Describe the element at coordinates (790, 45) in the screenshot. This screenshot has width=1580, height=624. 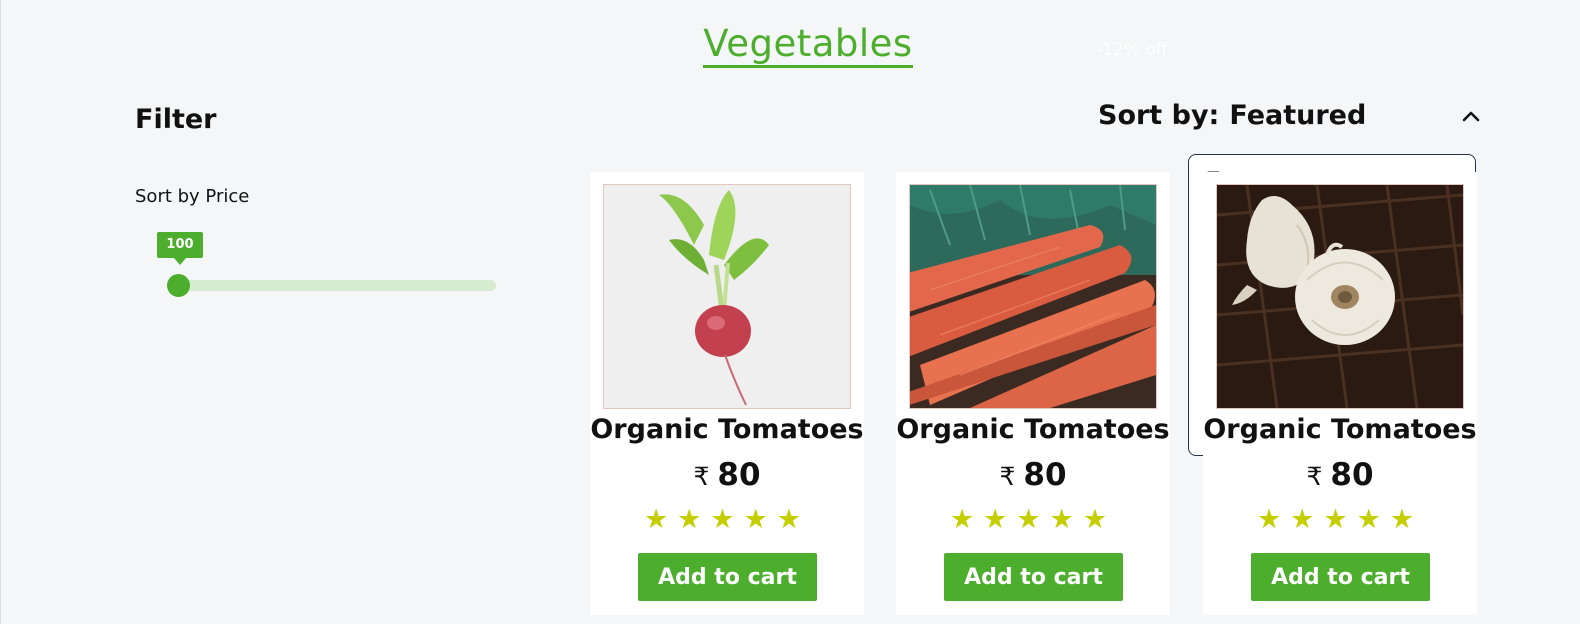
I see `page-title: Vegetables` at that location.